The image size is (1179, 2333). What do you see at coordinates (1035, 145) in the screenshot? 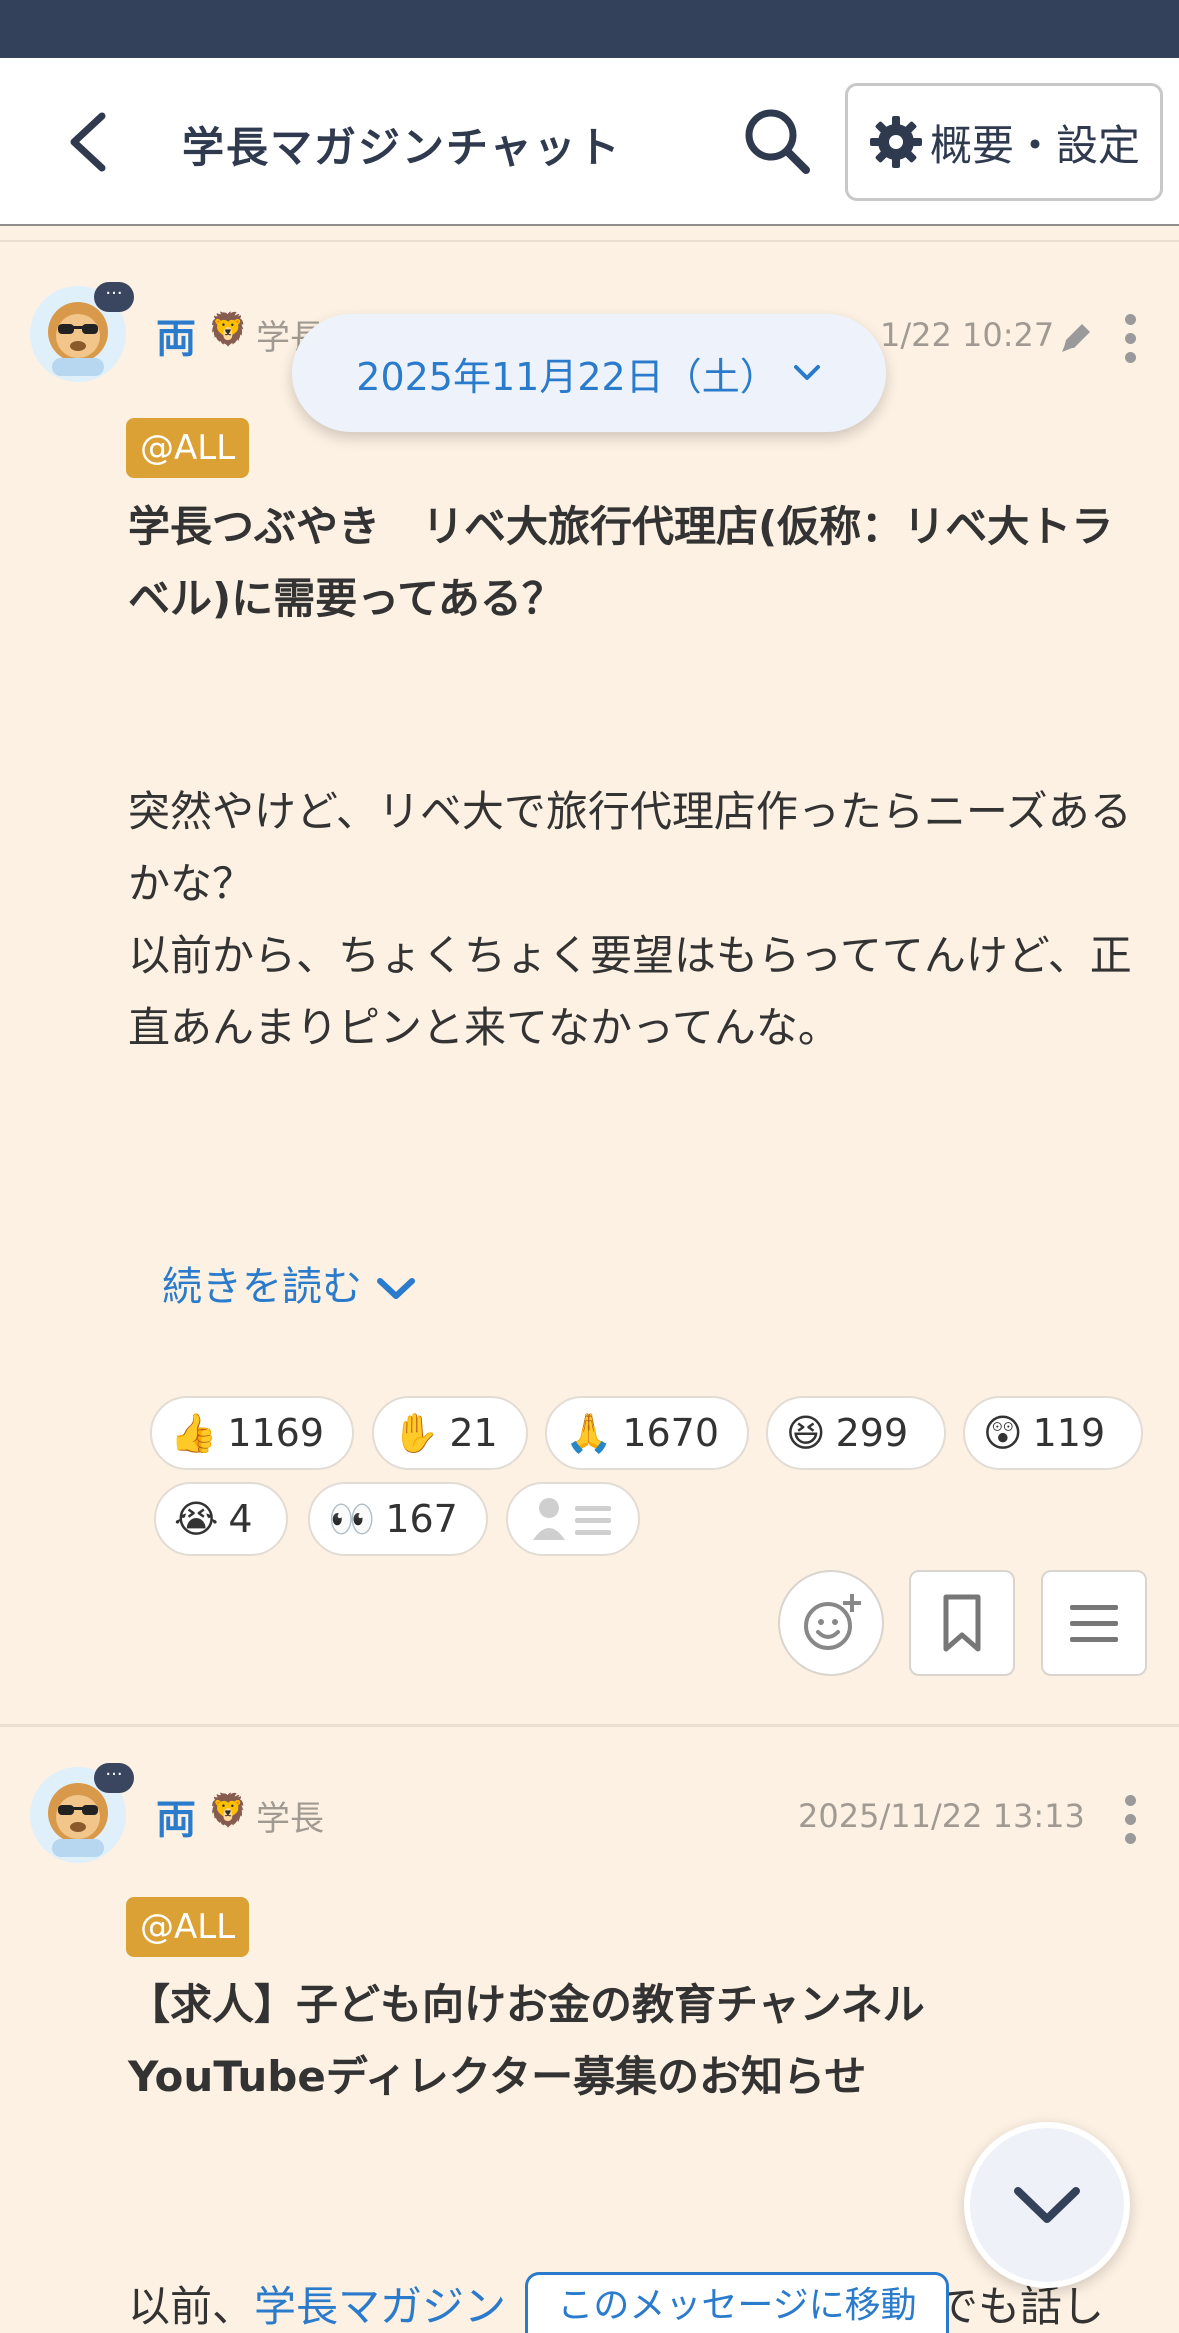
I see `settings-label: 概要・設定` at bounding box center [1035, 145].